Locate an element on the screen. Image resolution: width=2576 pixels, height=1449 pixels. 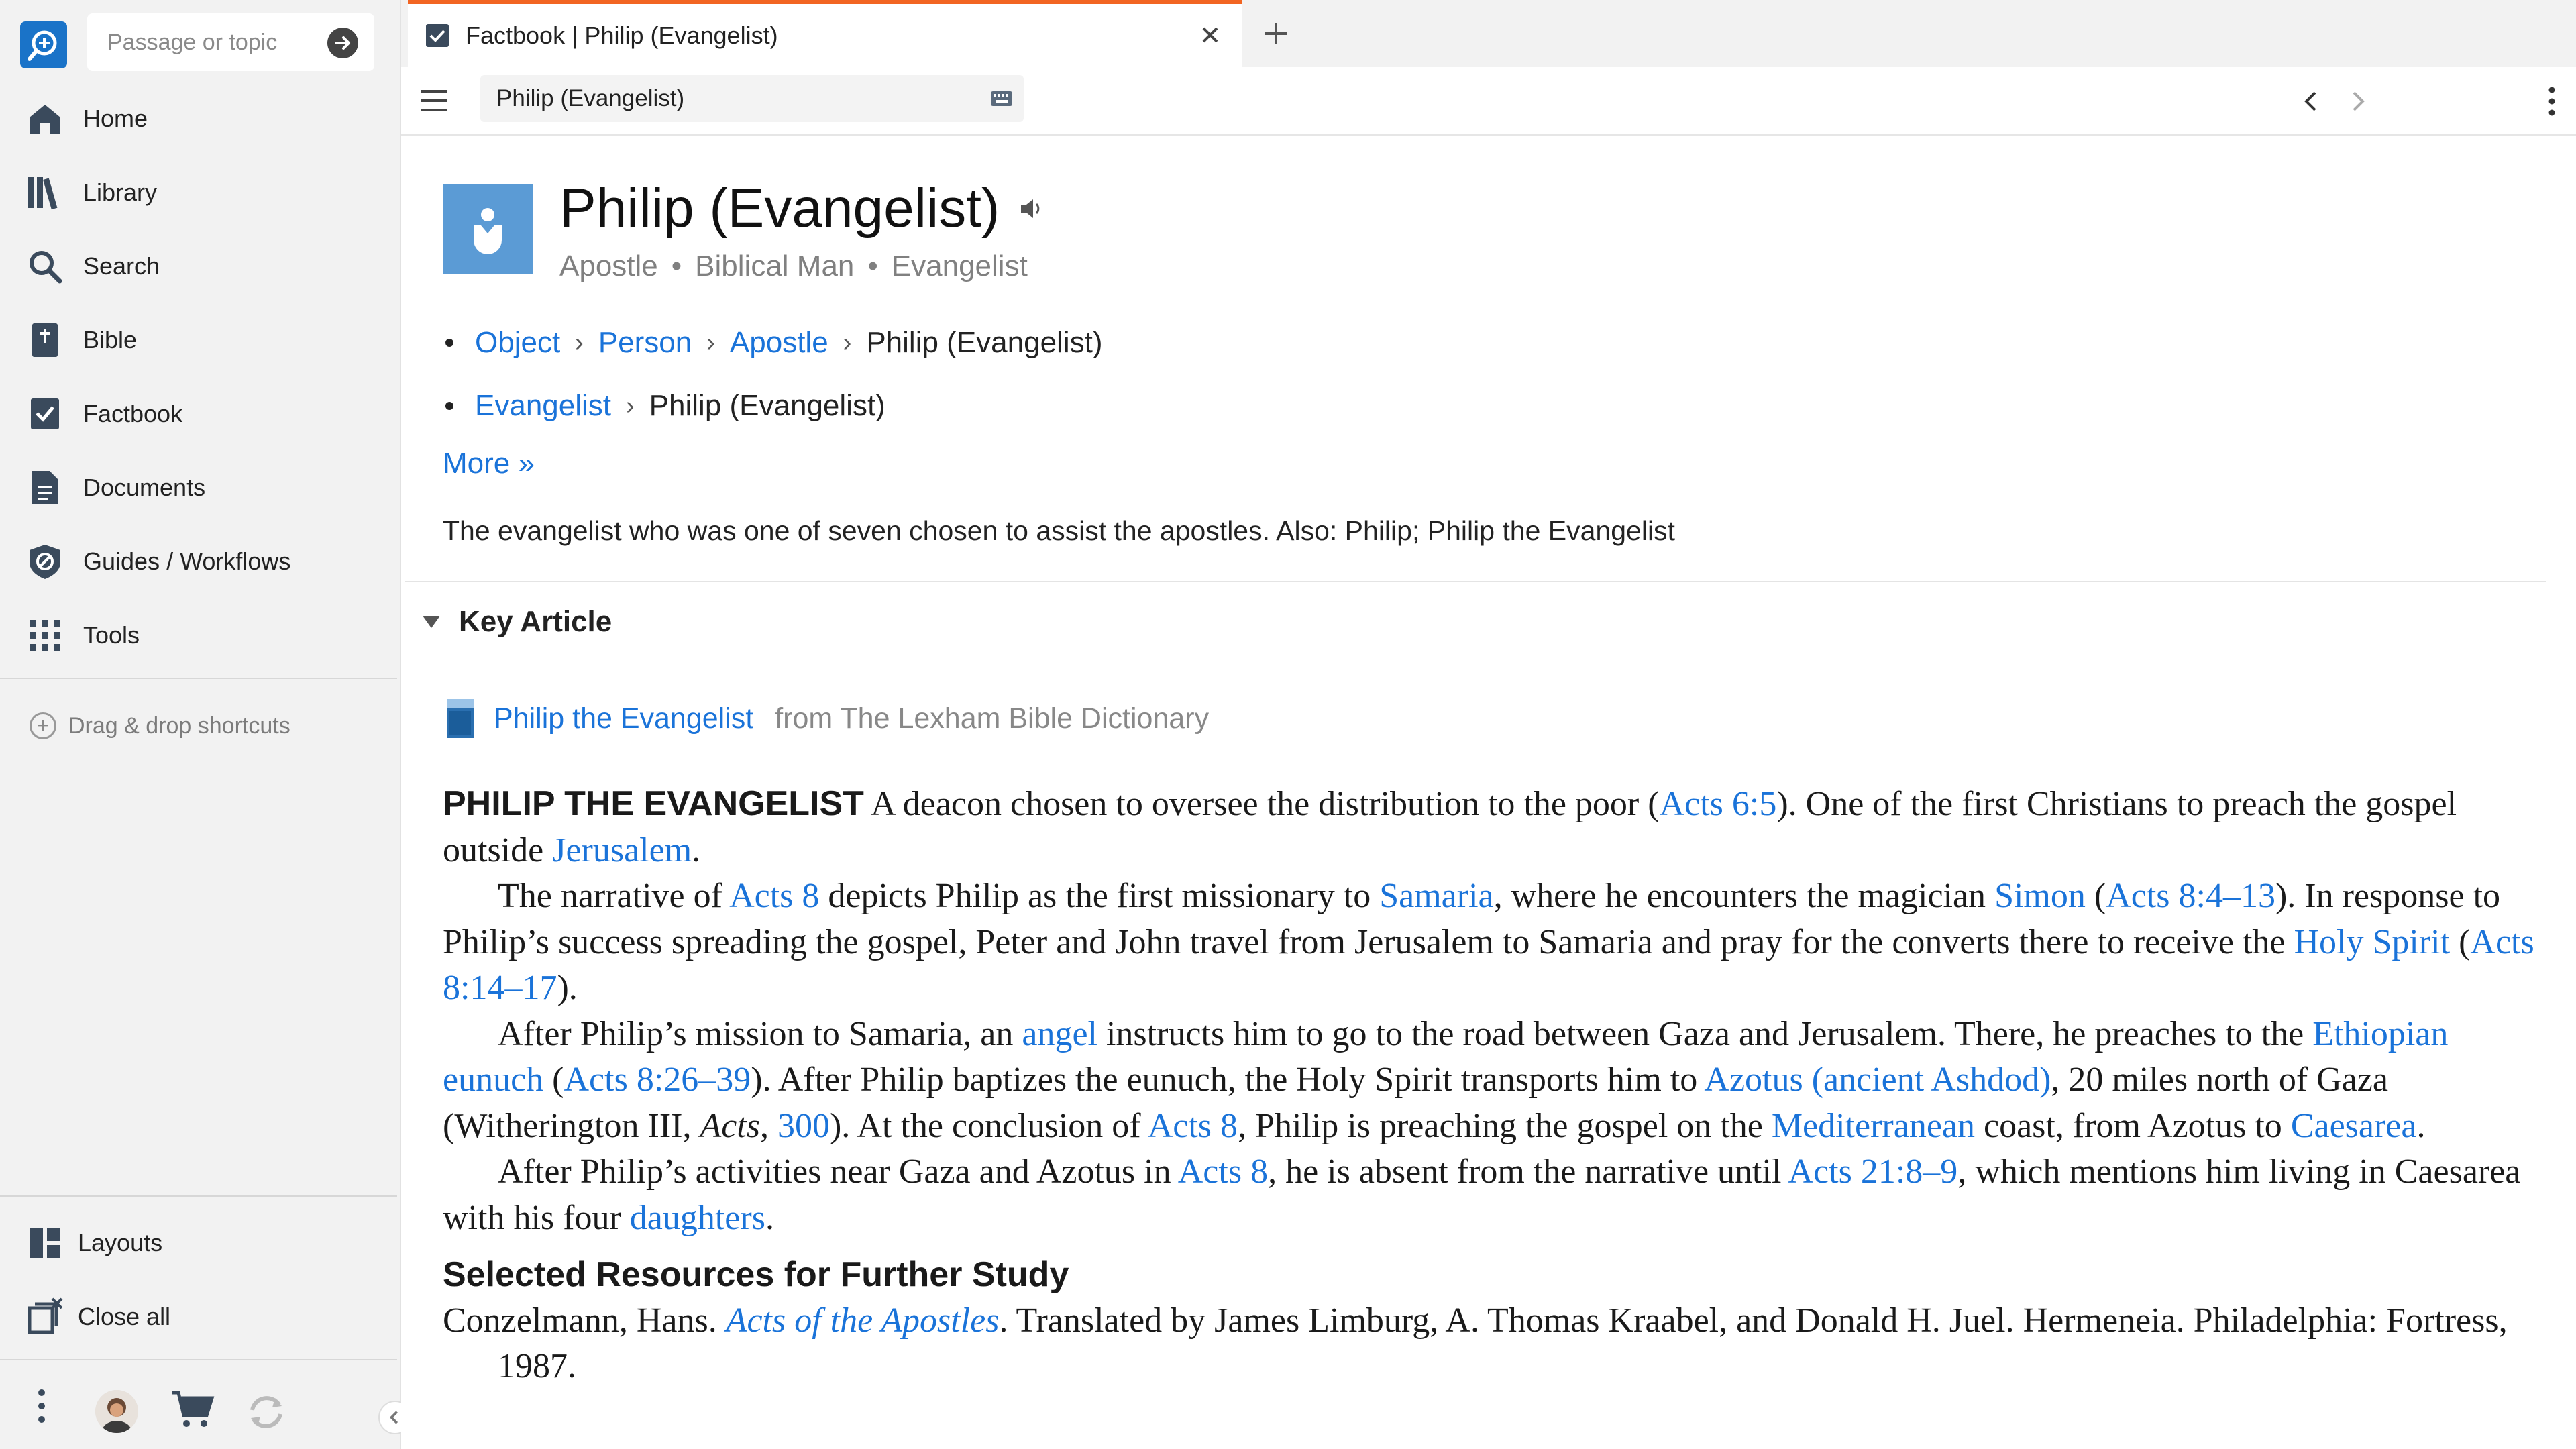
article-link: Mediterranean is located at coordinates (1873, 1126).